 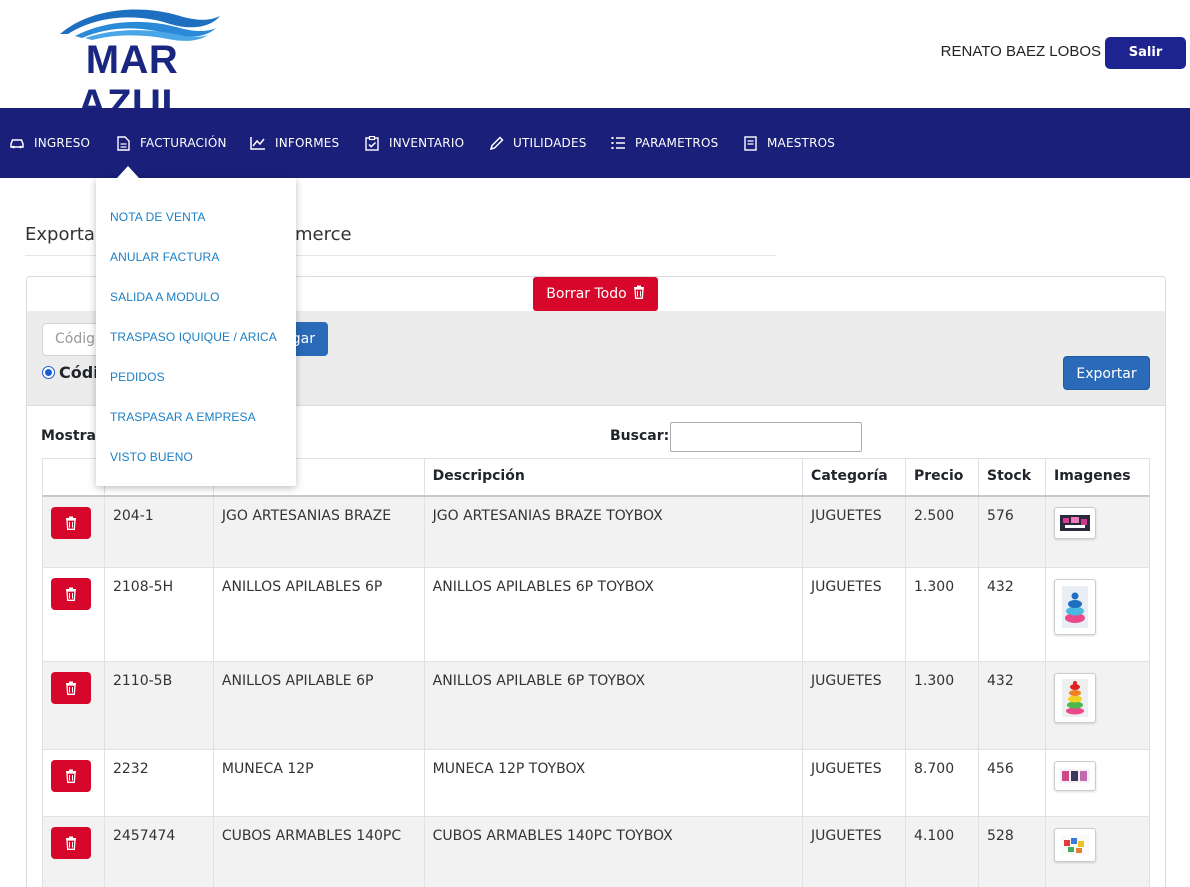 I want to click on column-header-stock: Stock, so click(x=1012, y=477).